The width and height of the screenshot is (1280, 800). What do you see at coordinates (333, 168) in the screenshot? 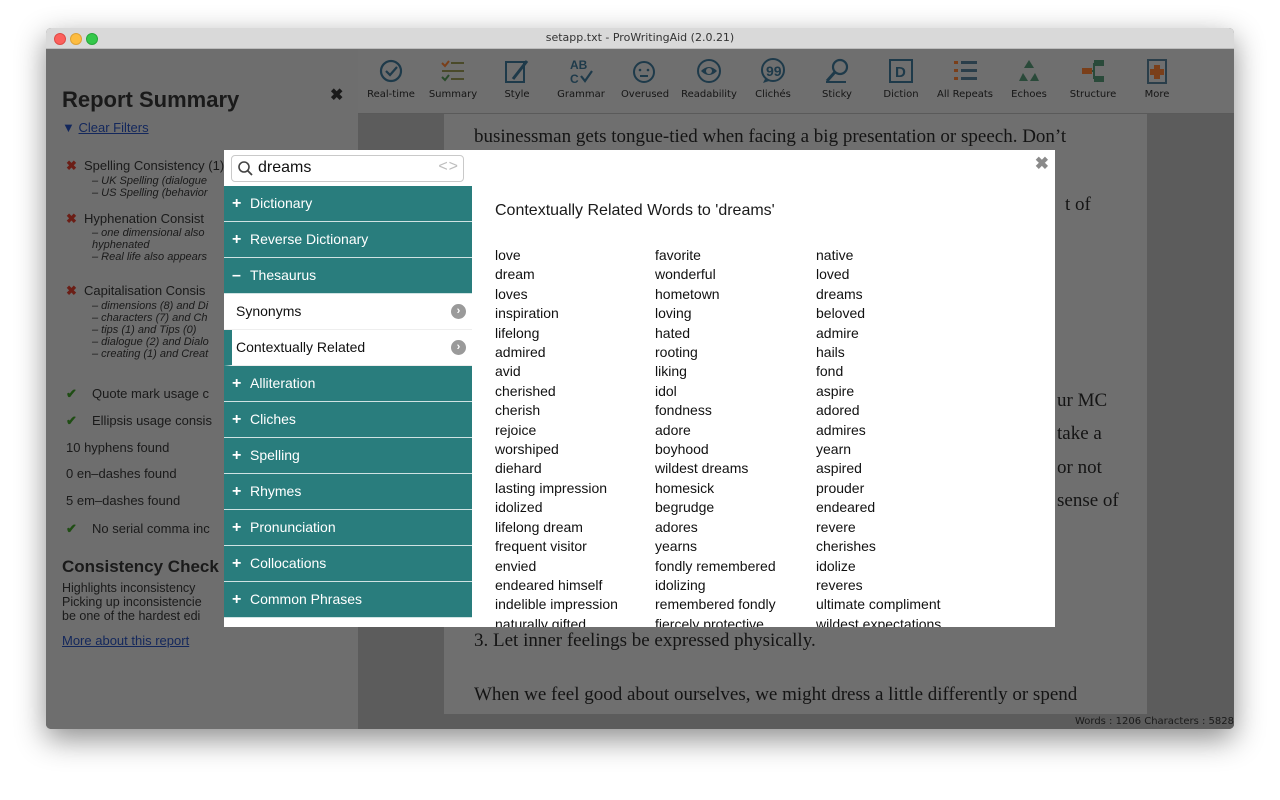
I see `search-input` at bounding box center [333, 168].